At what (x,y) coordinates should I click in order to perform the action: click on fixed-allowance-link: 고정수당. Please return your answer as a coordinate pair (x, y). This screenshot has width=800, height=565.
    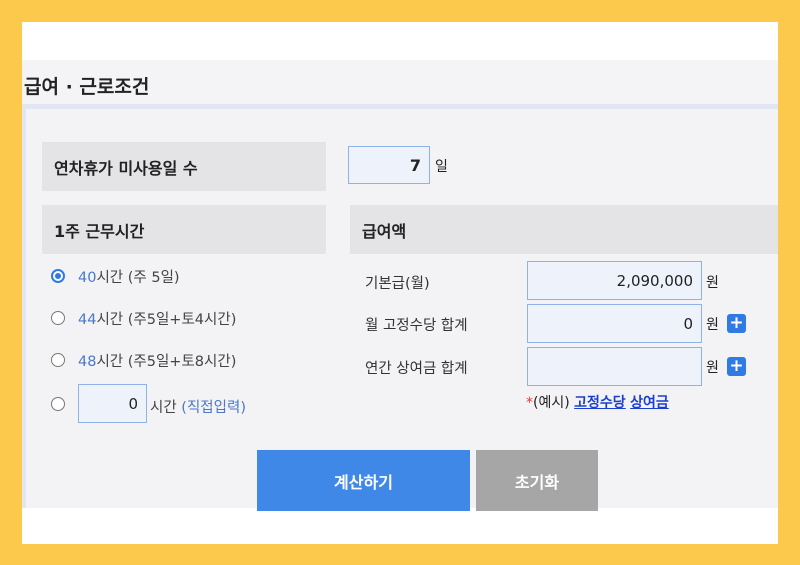
    Looking at the image, I should click on (600, 403).